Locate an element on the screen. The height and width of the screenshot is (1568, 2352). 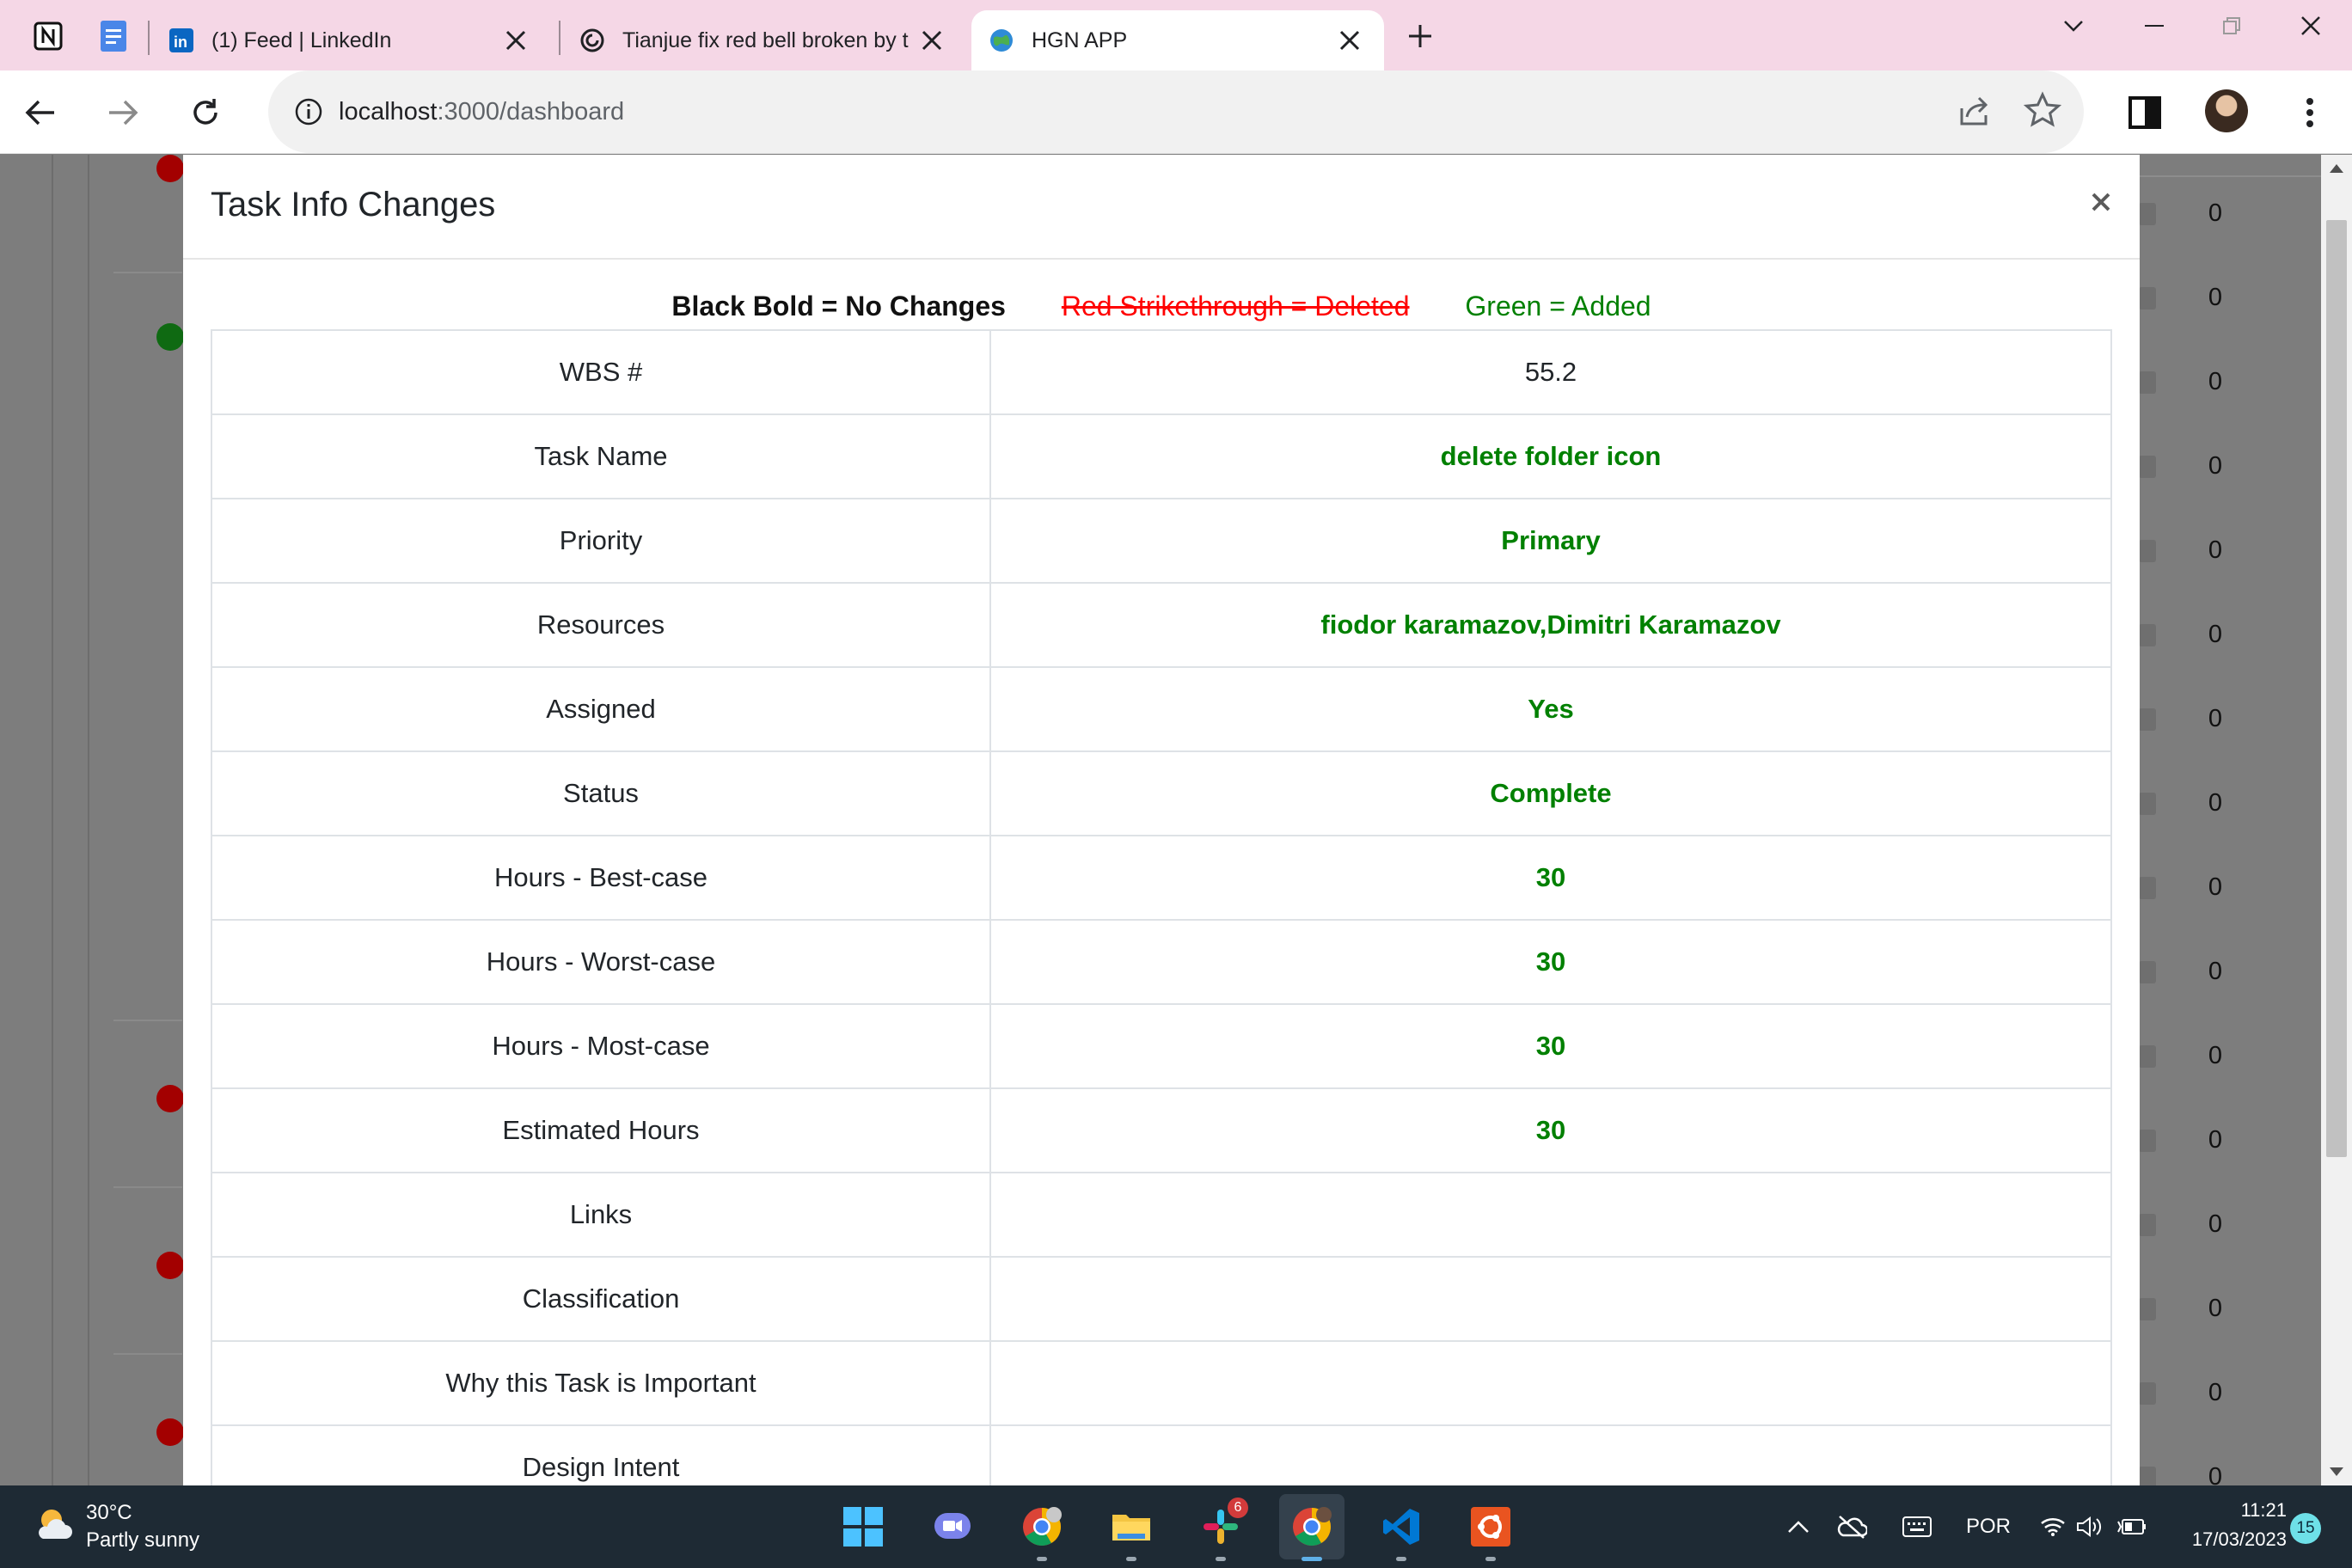
tab-linkedin: in (1) Feed | LinkedIn is located at coordinates (350, 40).